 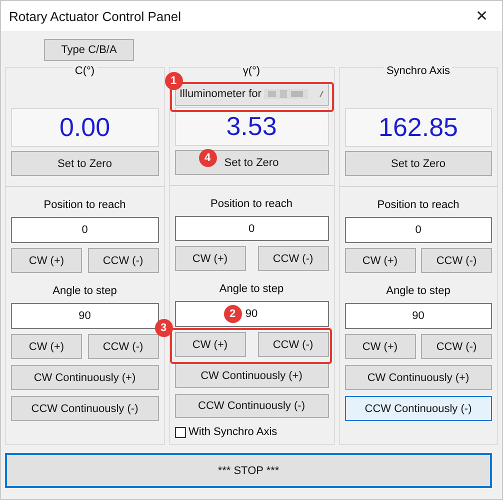 I want to click on stop-button: *** STOP ***, so click(x=248, y=470).